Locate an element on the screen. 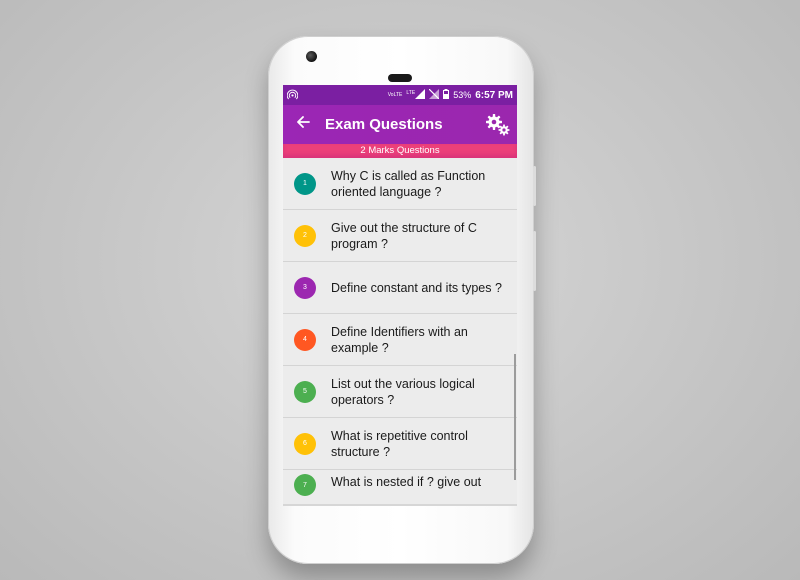  list-item: 7 What is nested if ? give out is located at coordinates (400, 488).